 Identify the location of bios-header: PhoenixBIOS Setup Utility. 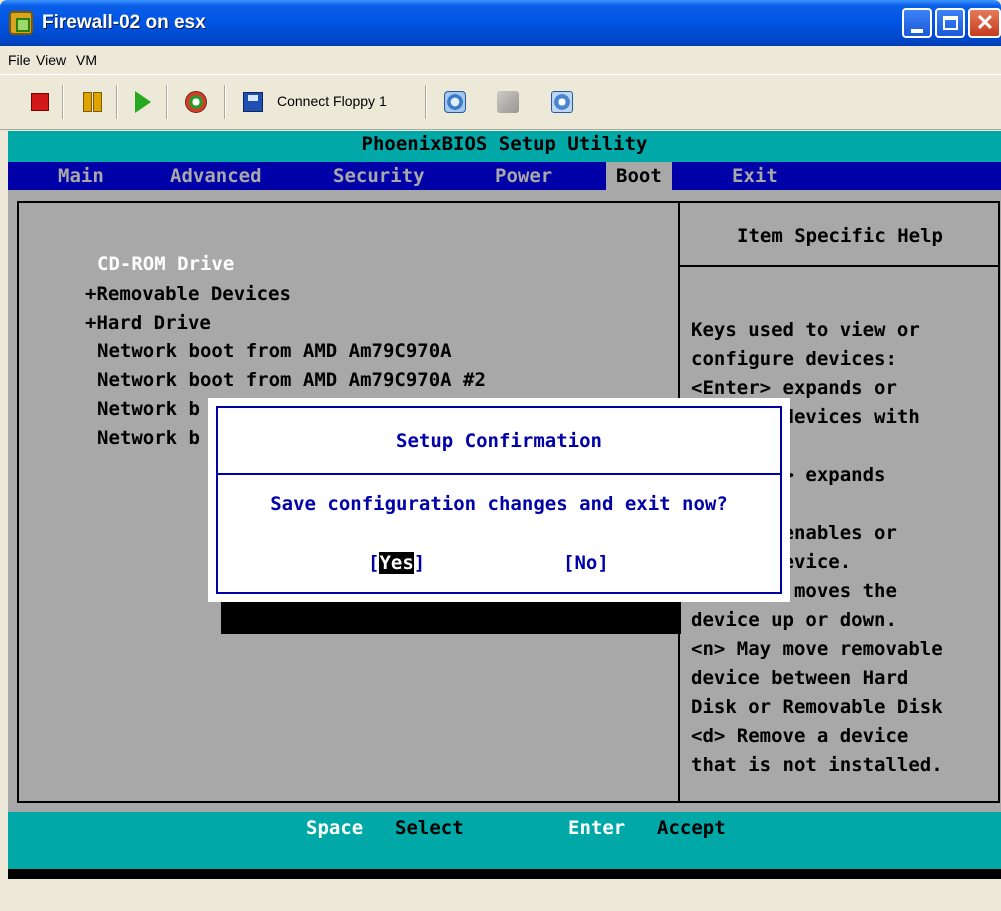
(504, 146).